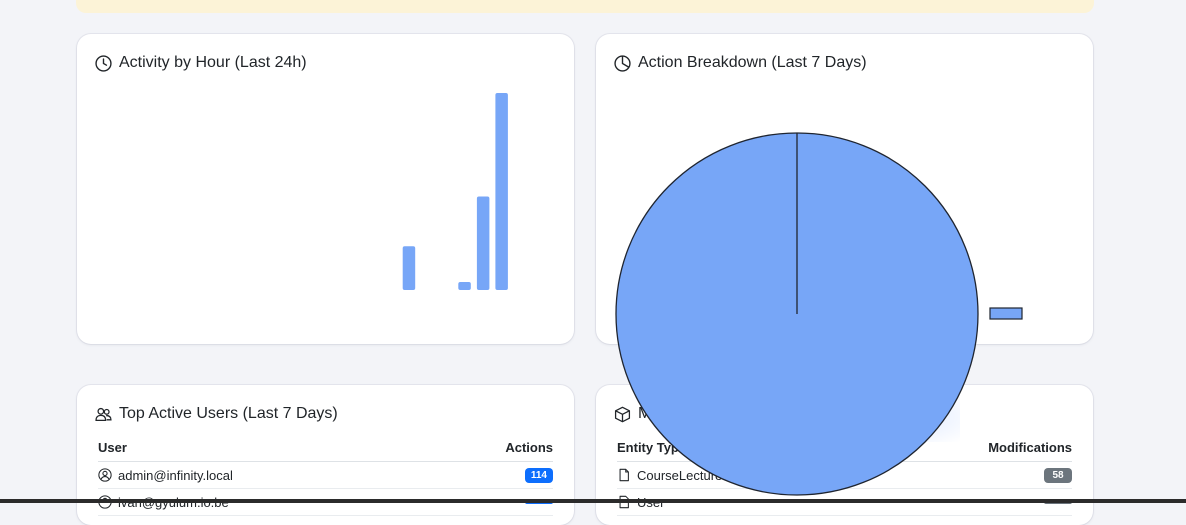 This screenshot has height=525, width=1186. What do you see at coordinates (844, 451) in the screenshot?
I see `entities-table-header: Entity Type Modifications` at bounding box center [844, 451].